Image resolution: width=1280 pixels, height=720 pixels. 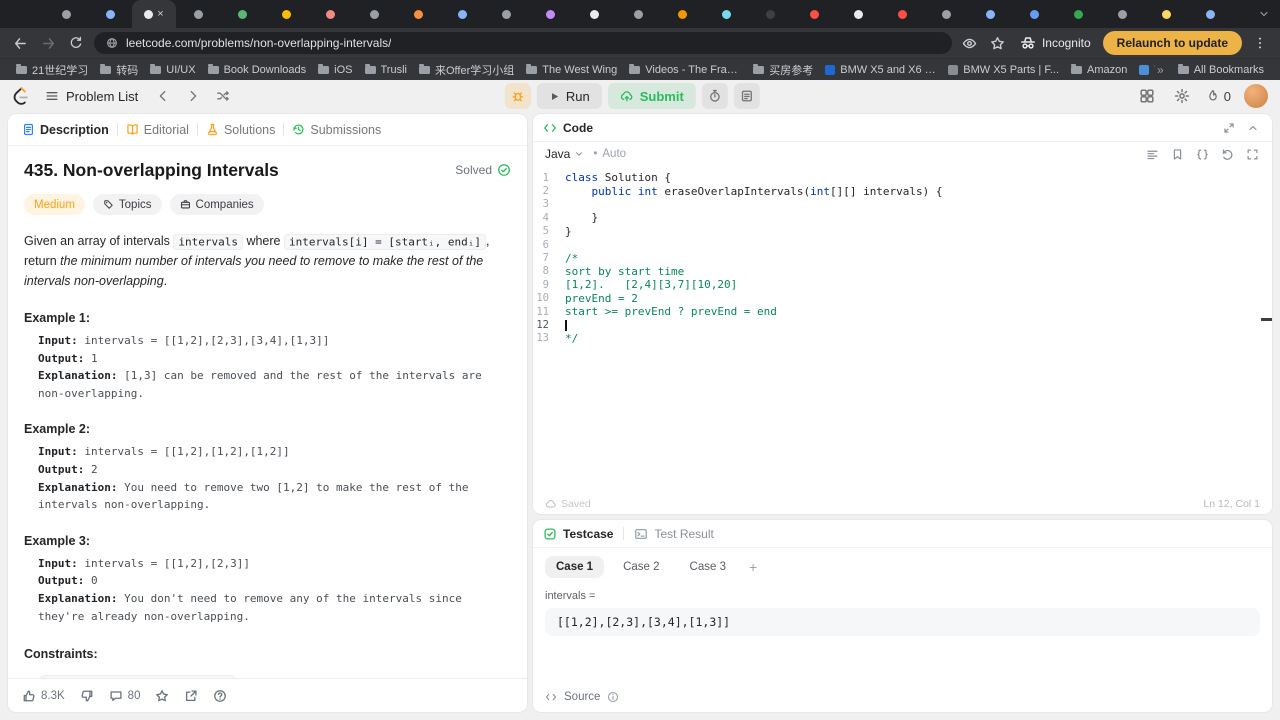 What do you see at coordinates (1160, 70) in the screenshot?
I see `bookmarks-overflow-icon: »` at bounding box center [1160, 70].